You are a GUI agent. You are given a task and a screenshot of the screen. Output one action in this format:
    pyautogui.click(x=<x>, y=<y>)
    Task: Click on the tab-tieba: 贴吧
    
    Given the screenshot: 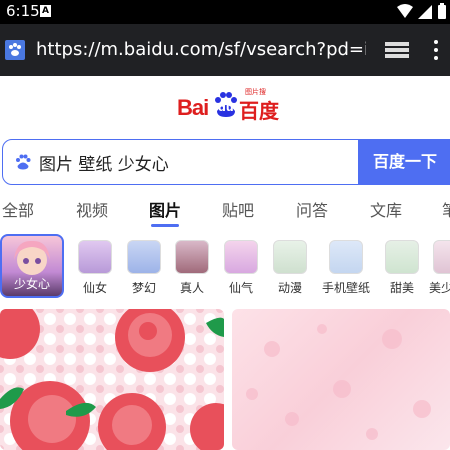 What is the action you would take?
    pyautogui.click(x=238, y=209)
    